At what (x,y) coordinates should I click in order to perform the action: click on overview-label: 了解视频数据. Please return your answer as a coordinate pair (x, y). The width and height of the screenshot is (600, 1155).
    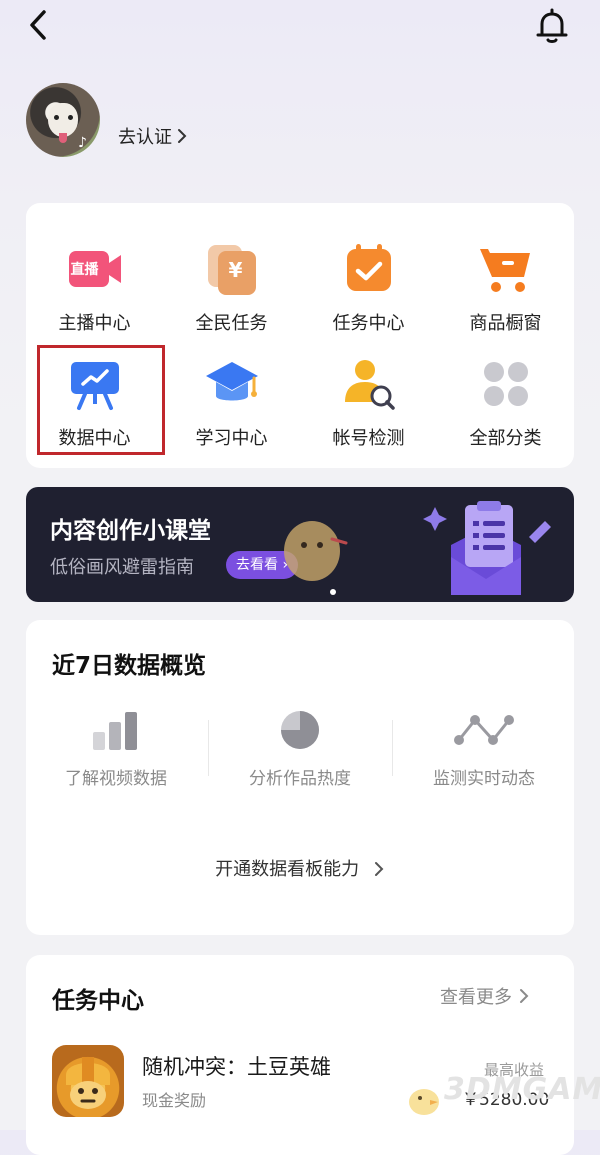
    Looking at the image, I should click on (116, 779).